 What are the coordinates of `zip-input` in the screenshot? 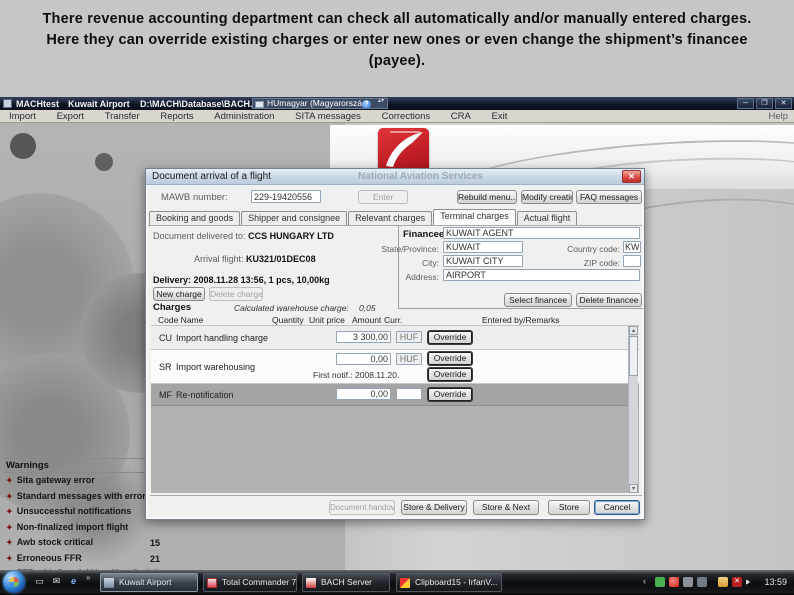 It's located at (632, 261).